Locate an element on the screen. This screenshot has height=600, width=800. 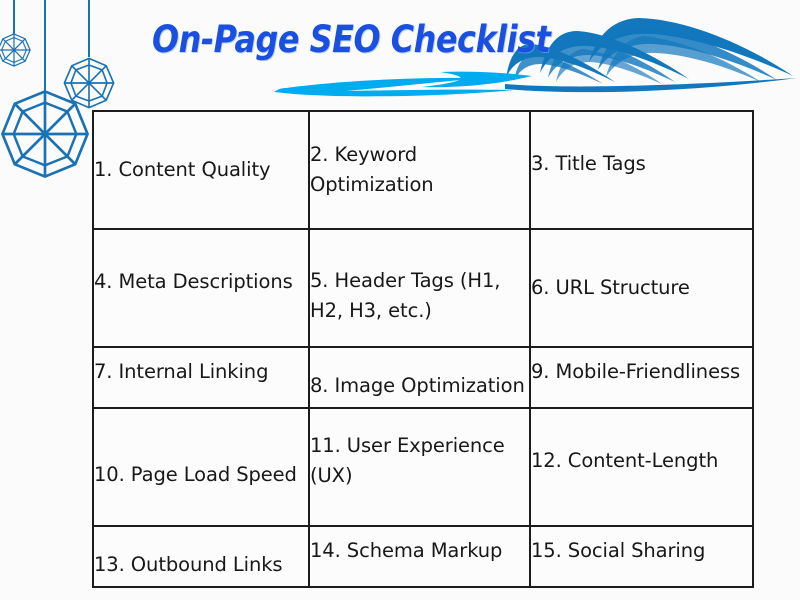
checklist-label-15: 15. Social Sharing is located at coordinates (618, 550).